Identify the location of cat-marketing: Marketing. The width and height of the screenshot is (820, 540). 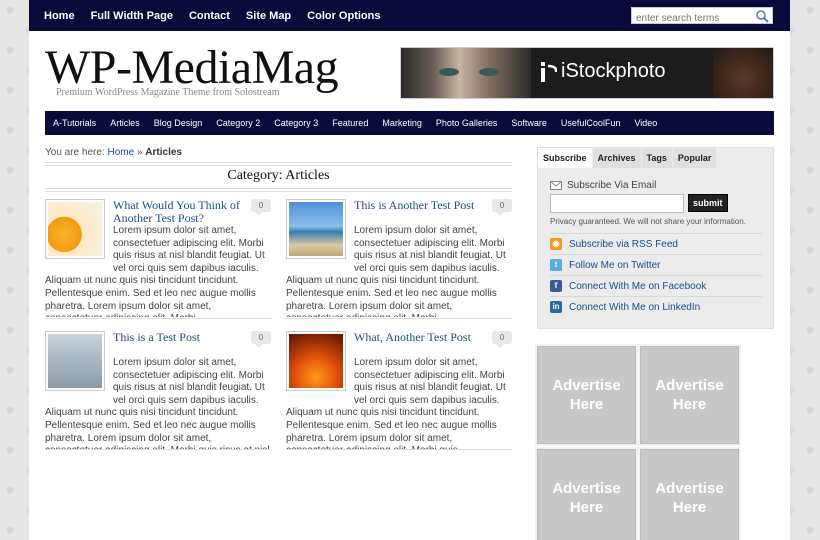
(402, 123).